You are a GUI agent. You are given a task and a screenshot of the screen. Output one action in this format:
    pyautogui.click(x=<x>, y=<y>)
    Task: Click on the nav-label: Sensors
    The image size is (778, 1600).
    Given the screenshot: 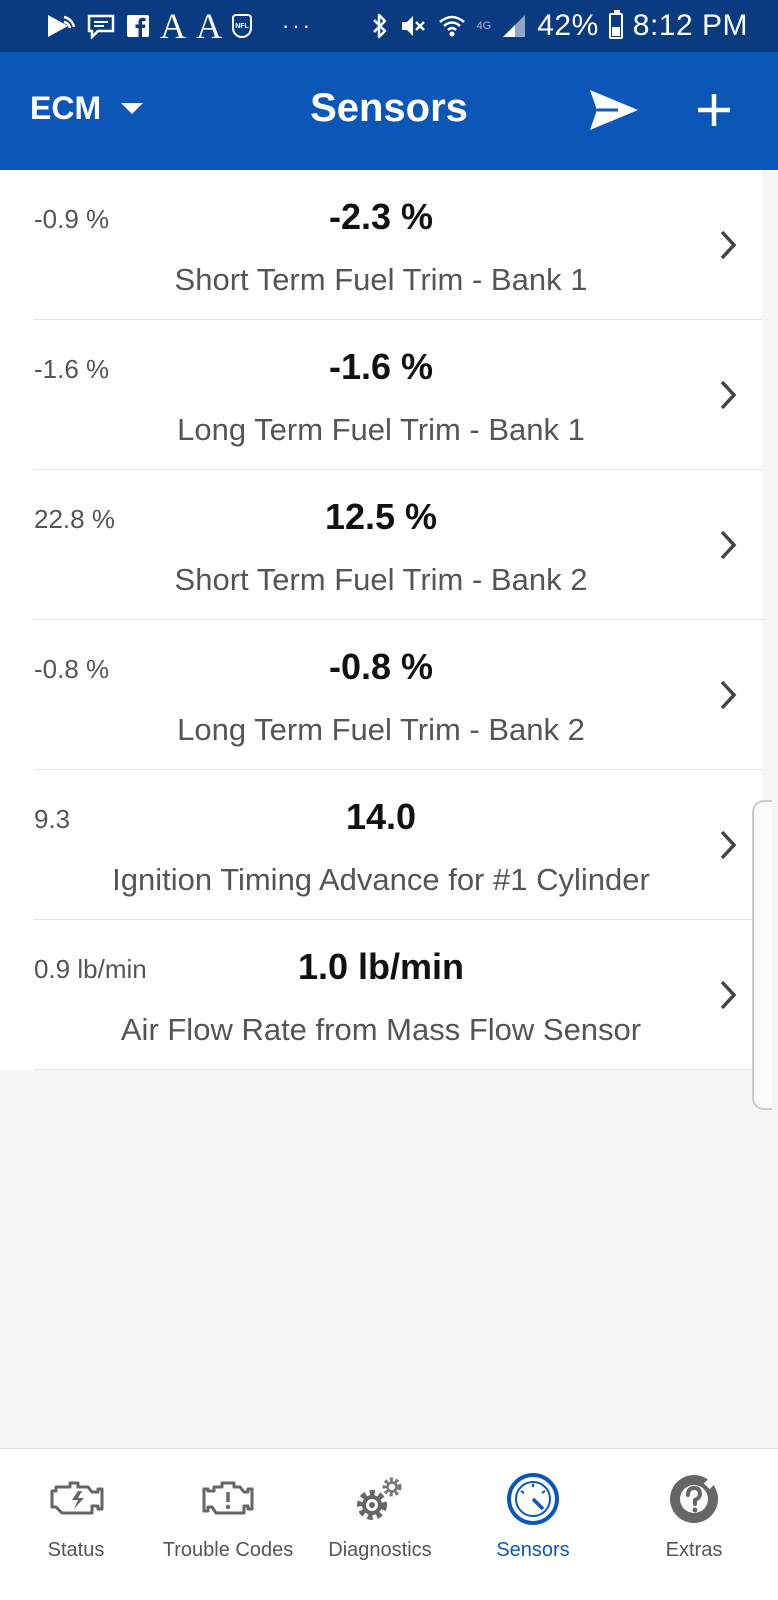 What is the action you would take?
    pyautogui.click(x=533, y=1550)
    